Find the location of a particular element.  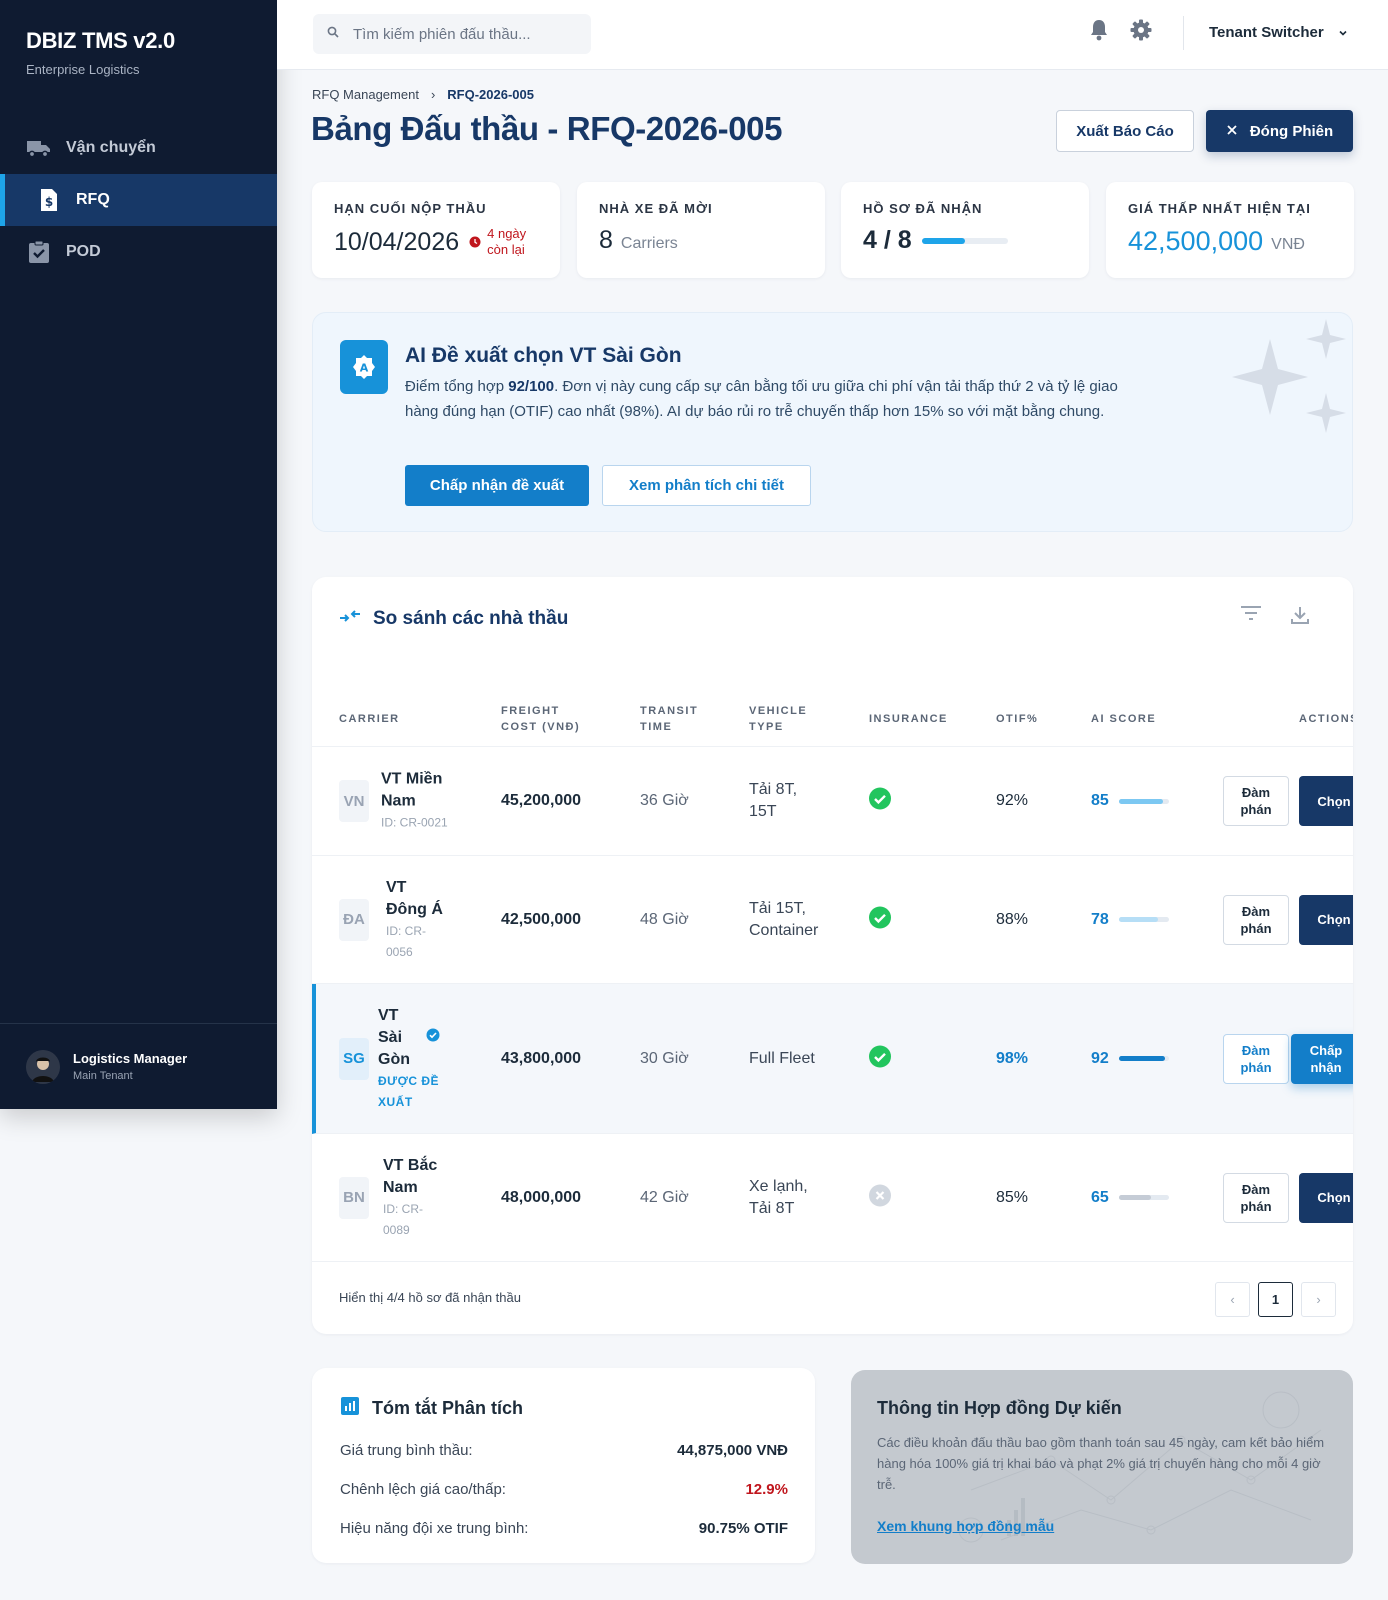

recommended-tag-line1: ĐƯỢC ĐỀ is located at coordinates (409, 1080).